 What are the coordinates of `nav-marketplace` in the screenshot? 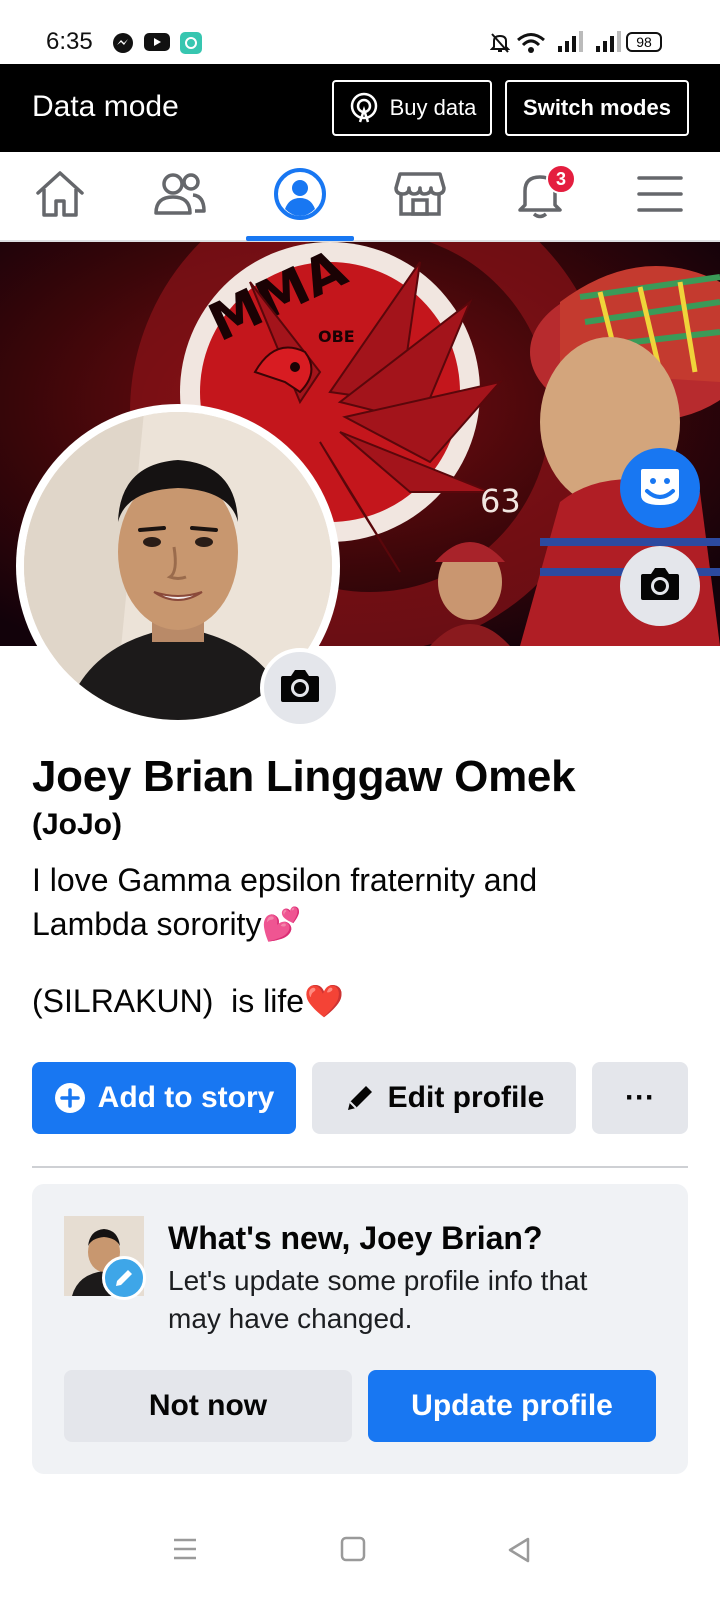 It's located at (420, 196).